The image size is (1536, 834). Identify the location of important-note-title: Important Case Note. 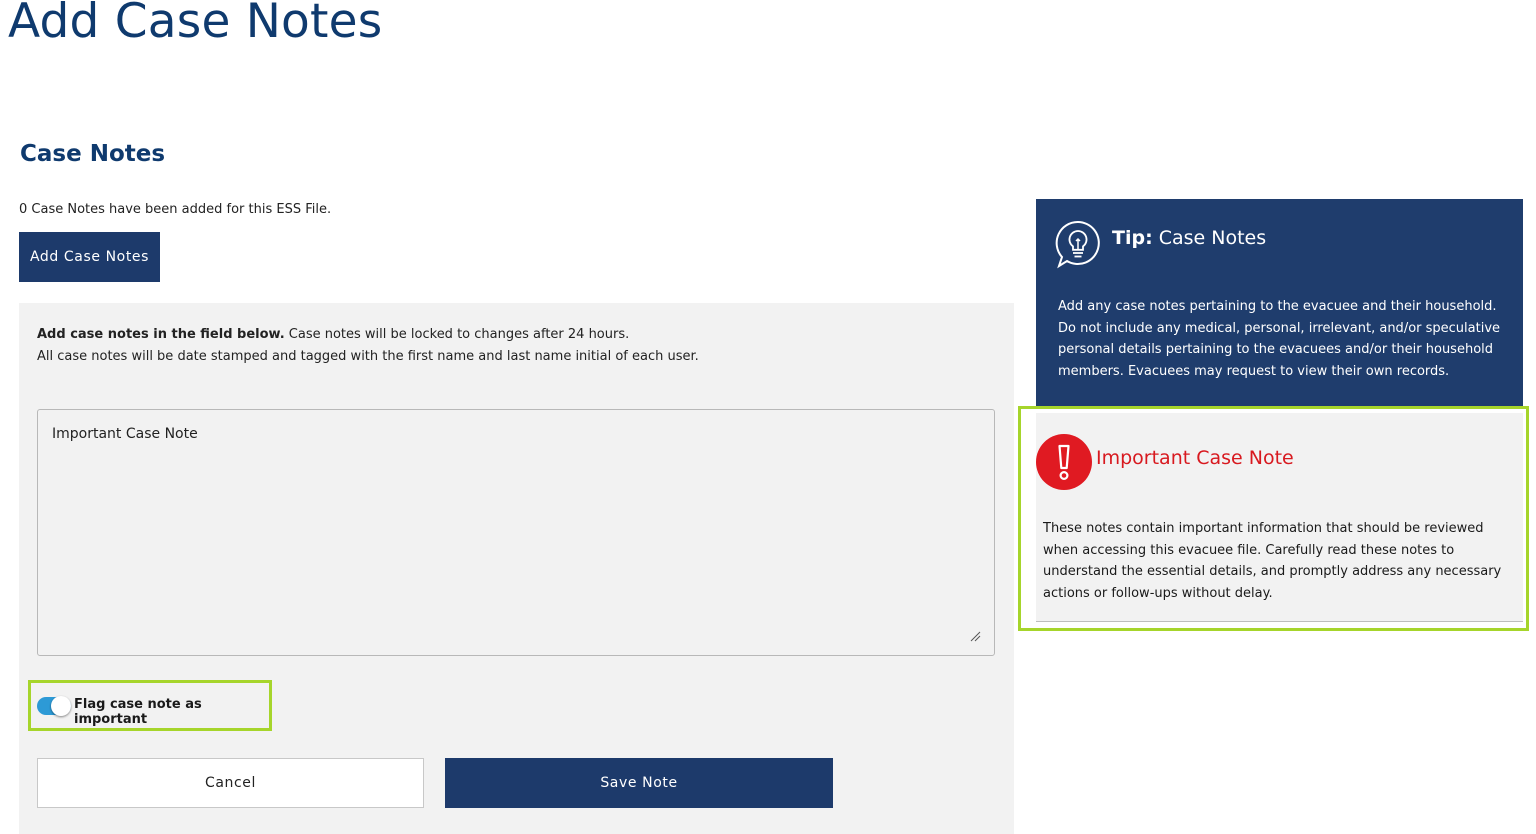
(1195, 458).